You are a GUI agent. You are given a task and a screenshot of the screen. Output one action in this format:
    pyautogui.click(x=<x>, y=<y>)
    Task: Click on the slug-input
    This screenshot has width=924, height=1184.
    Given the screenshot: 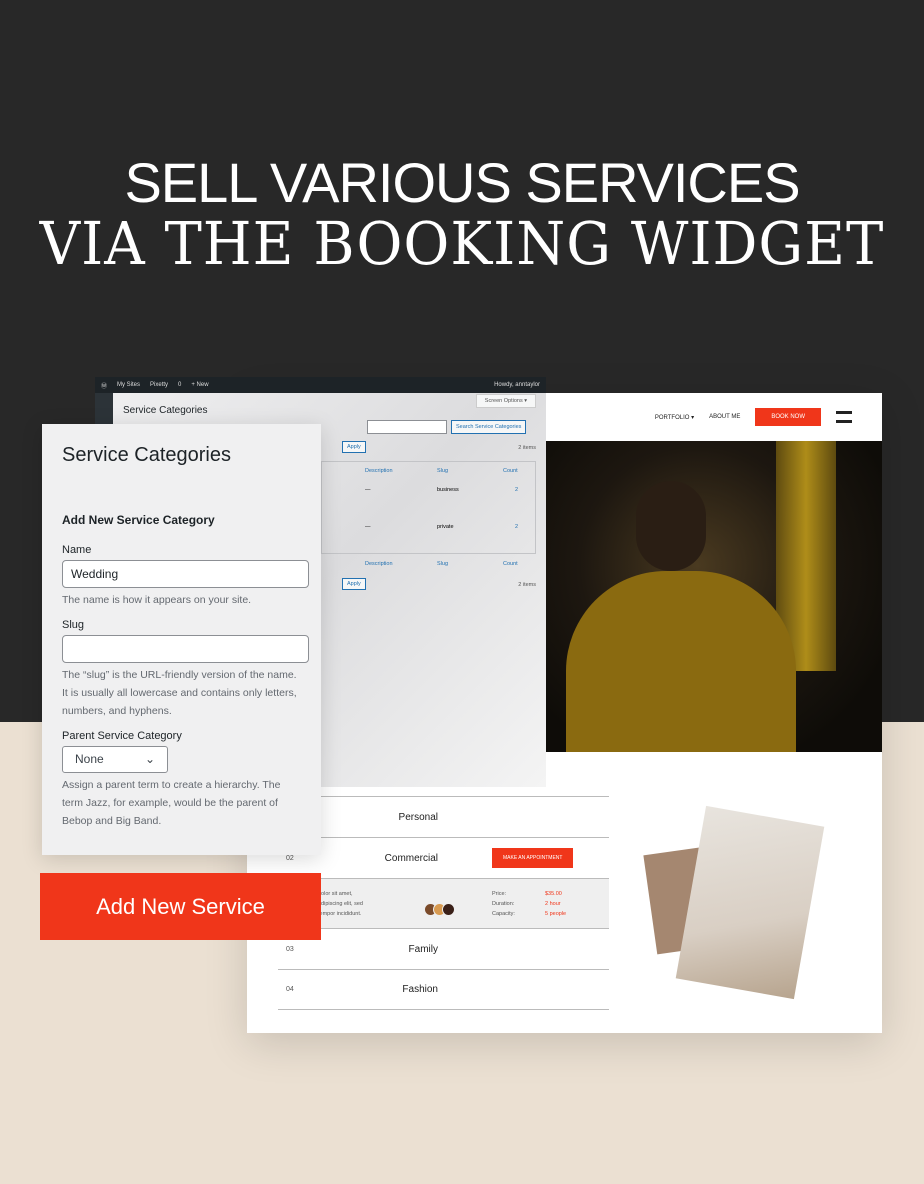 What is the action you would take?
    pyautogui.click(x=185, y=649)
    